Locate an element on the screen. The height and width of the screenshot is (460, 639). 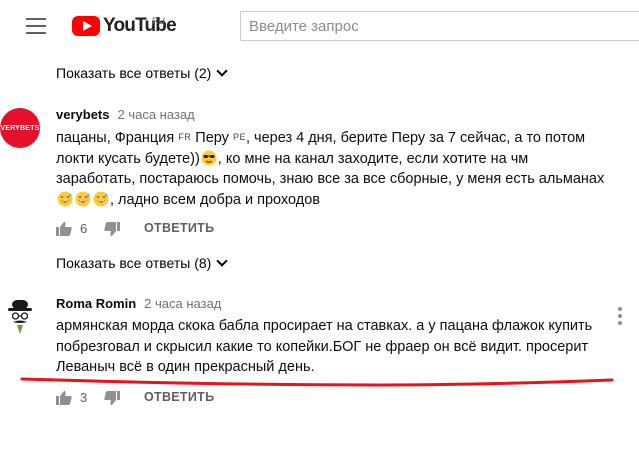
avatar: VERYBETS is located at coordinates (20, 128).